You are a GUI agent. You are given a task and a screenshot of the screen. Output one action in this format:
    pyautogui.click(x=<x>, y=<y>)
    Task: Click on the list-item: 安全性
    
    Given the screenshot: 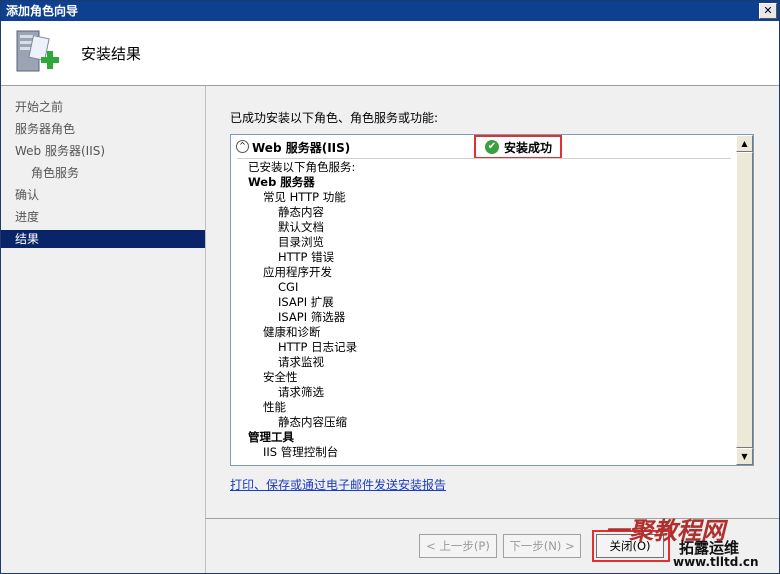 What is the action you would take?
    pyautogui.click(x=280, y=377)
    